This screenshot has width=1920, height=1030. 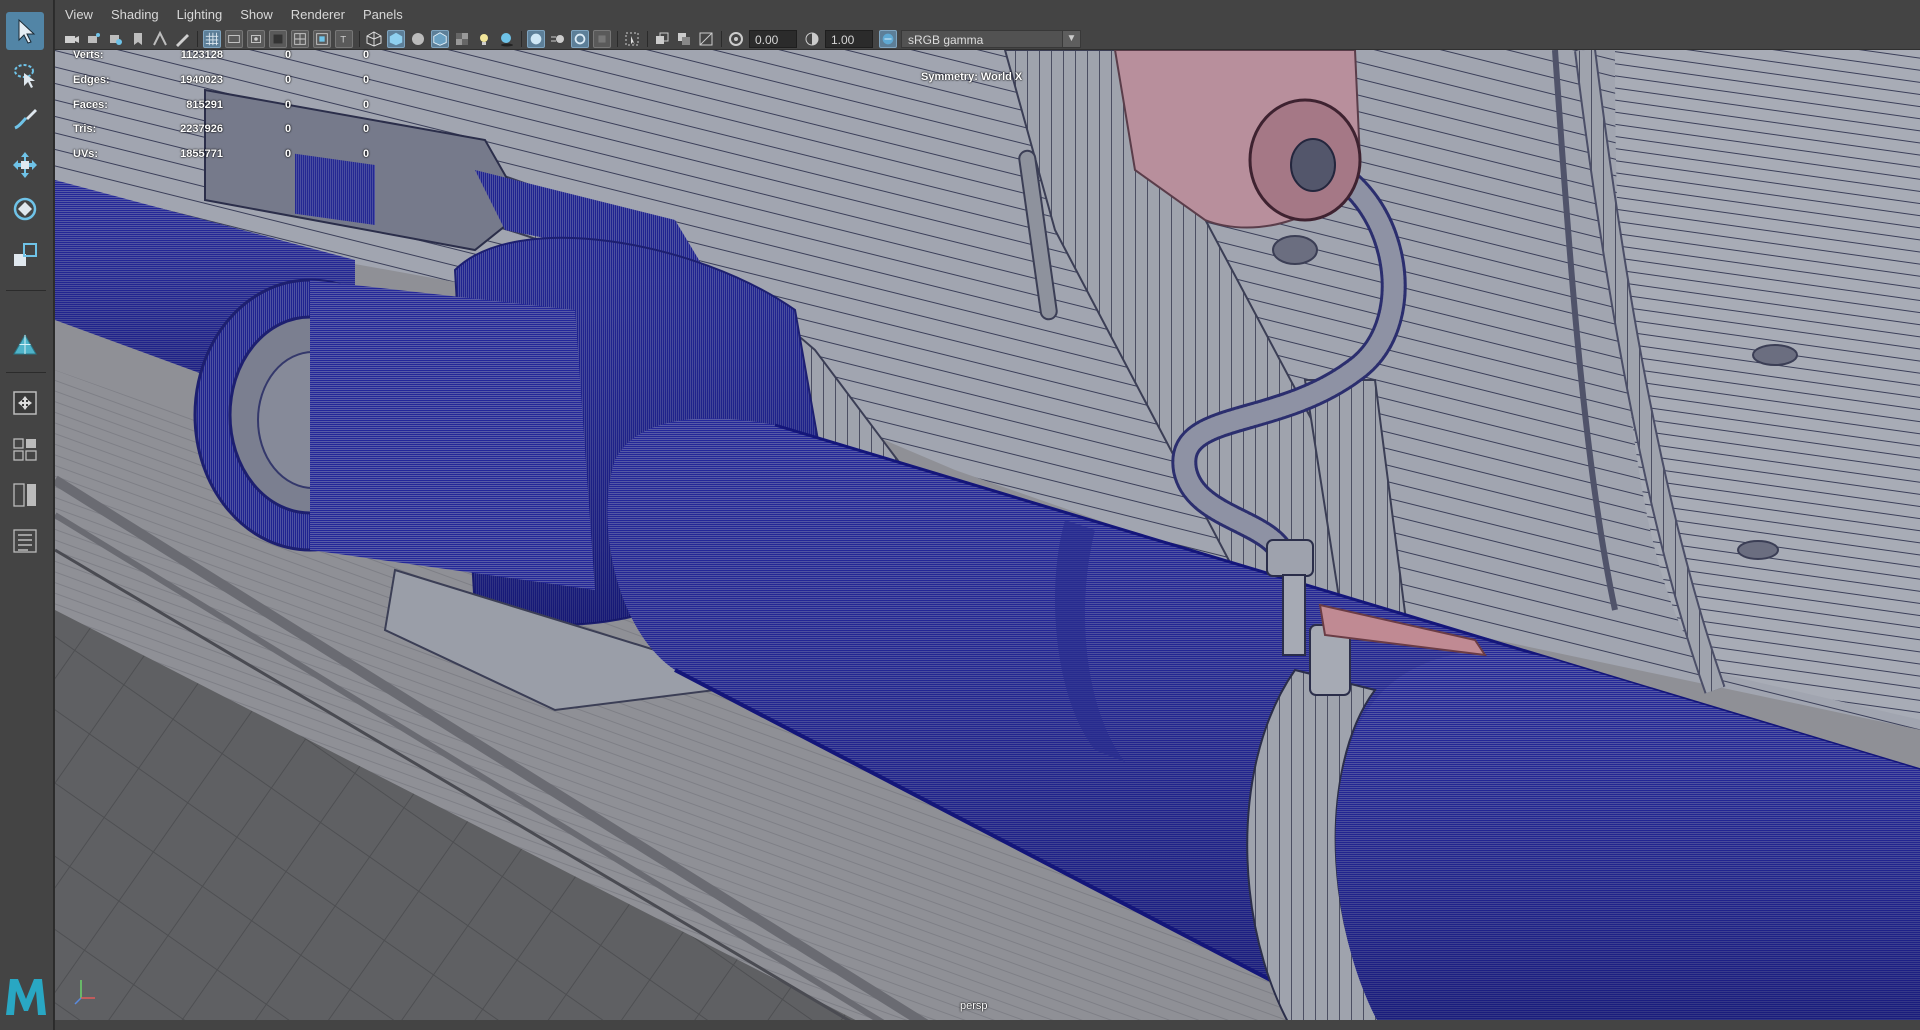 I want to click on default-material-icon, so click(x=418, y=39).